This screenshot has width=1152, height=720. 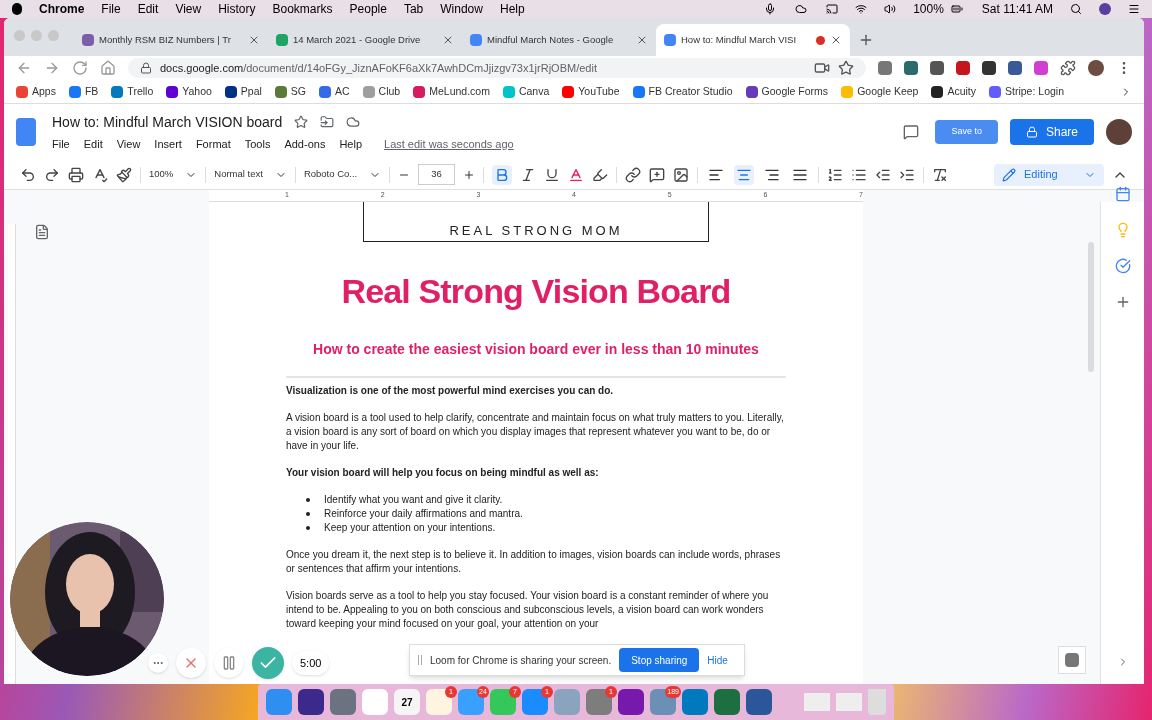 What do you see at coordinates (659, 660) in the screenshot?
I see `stop-sharing-button: Stop sharing` at bounding box center [659, 660].